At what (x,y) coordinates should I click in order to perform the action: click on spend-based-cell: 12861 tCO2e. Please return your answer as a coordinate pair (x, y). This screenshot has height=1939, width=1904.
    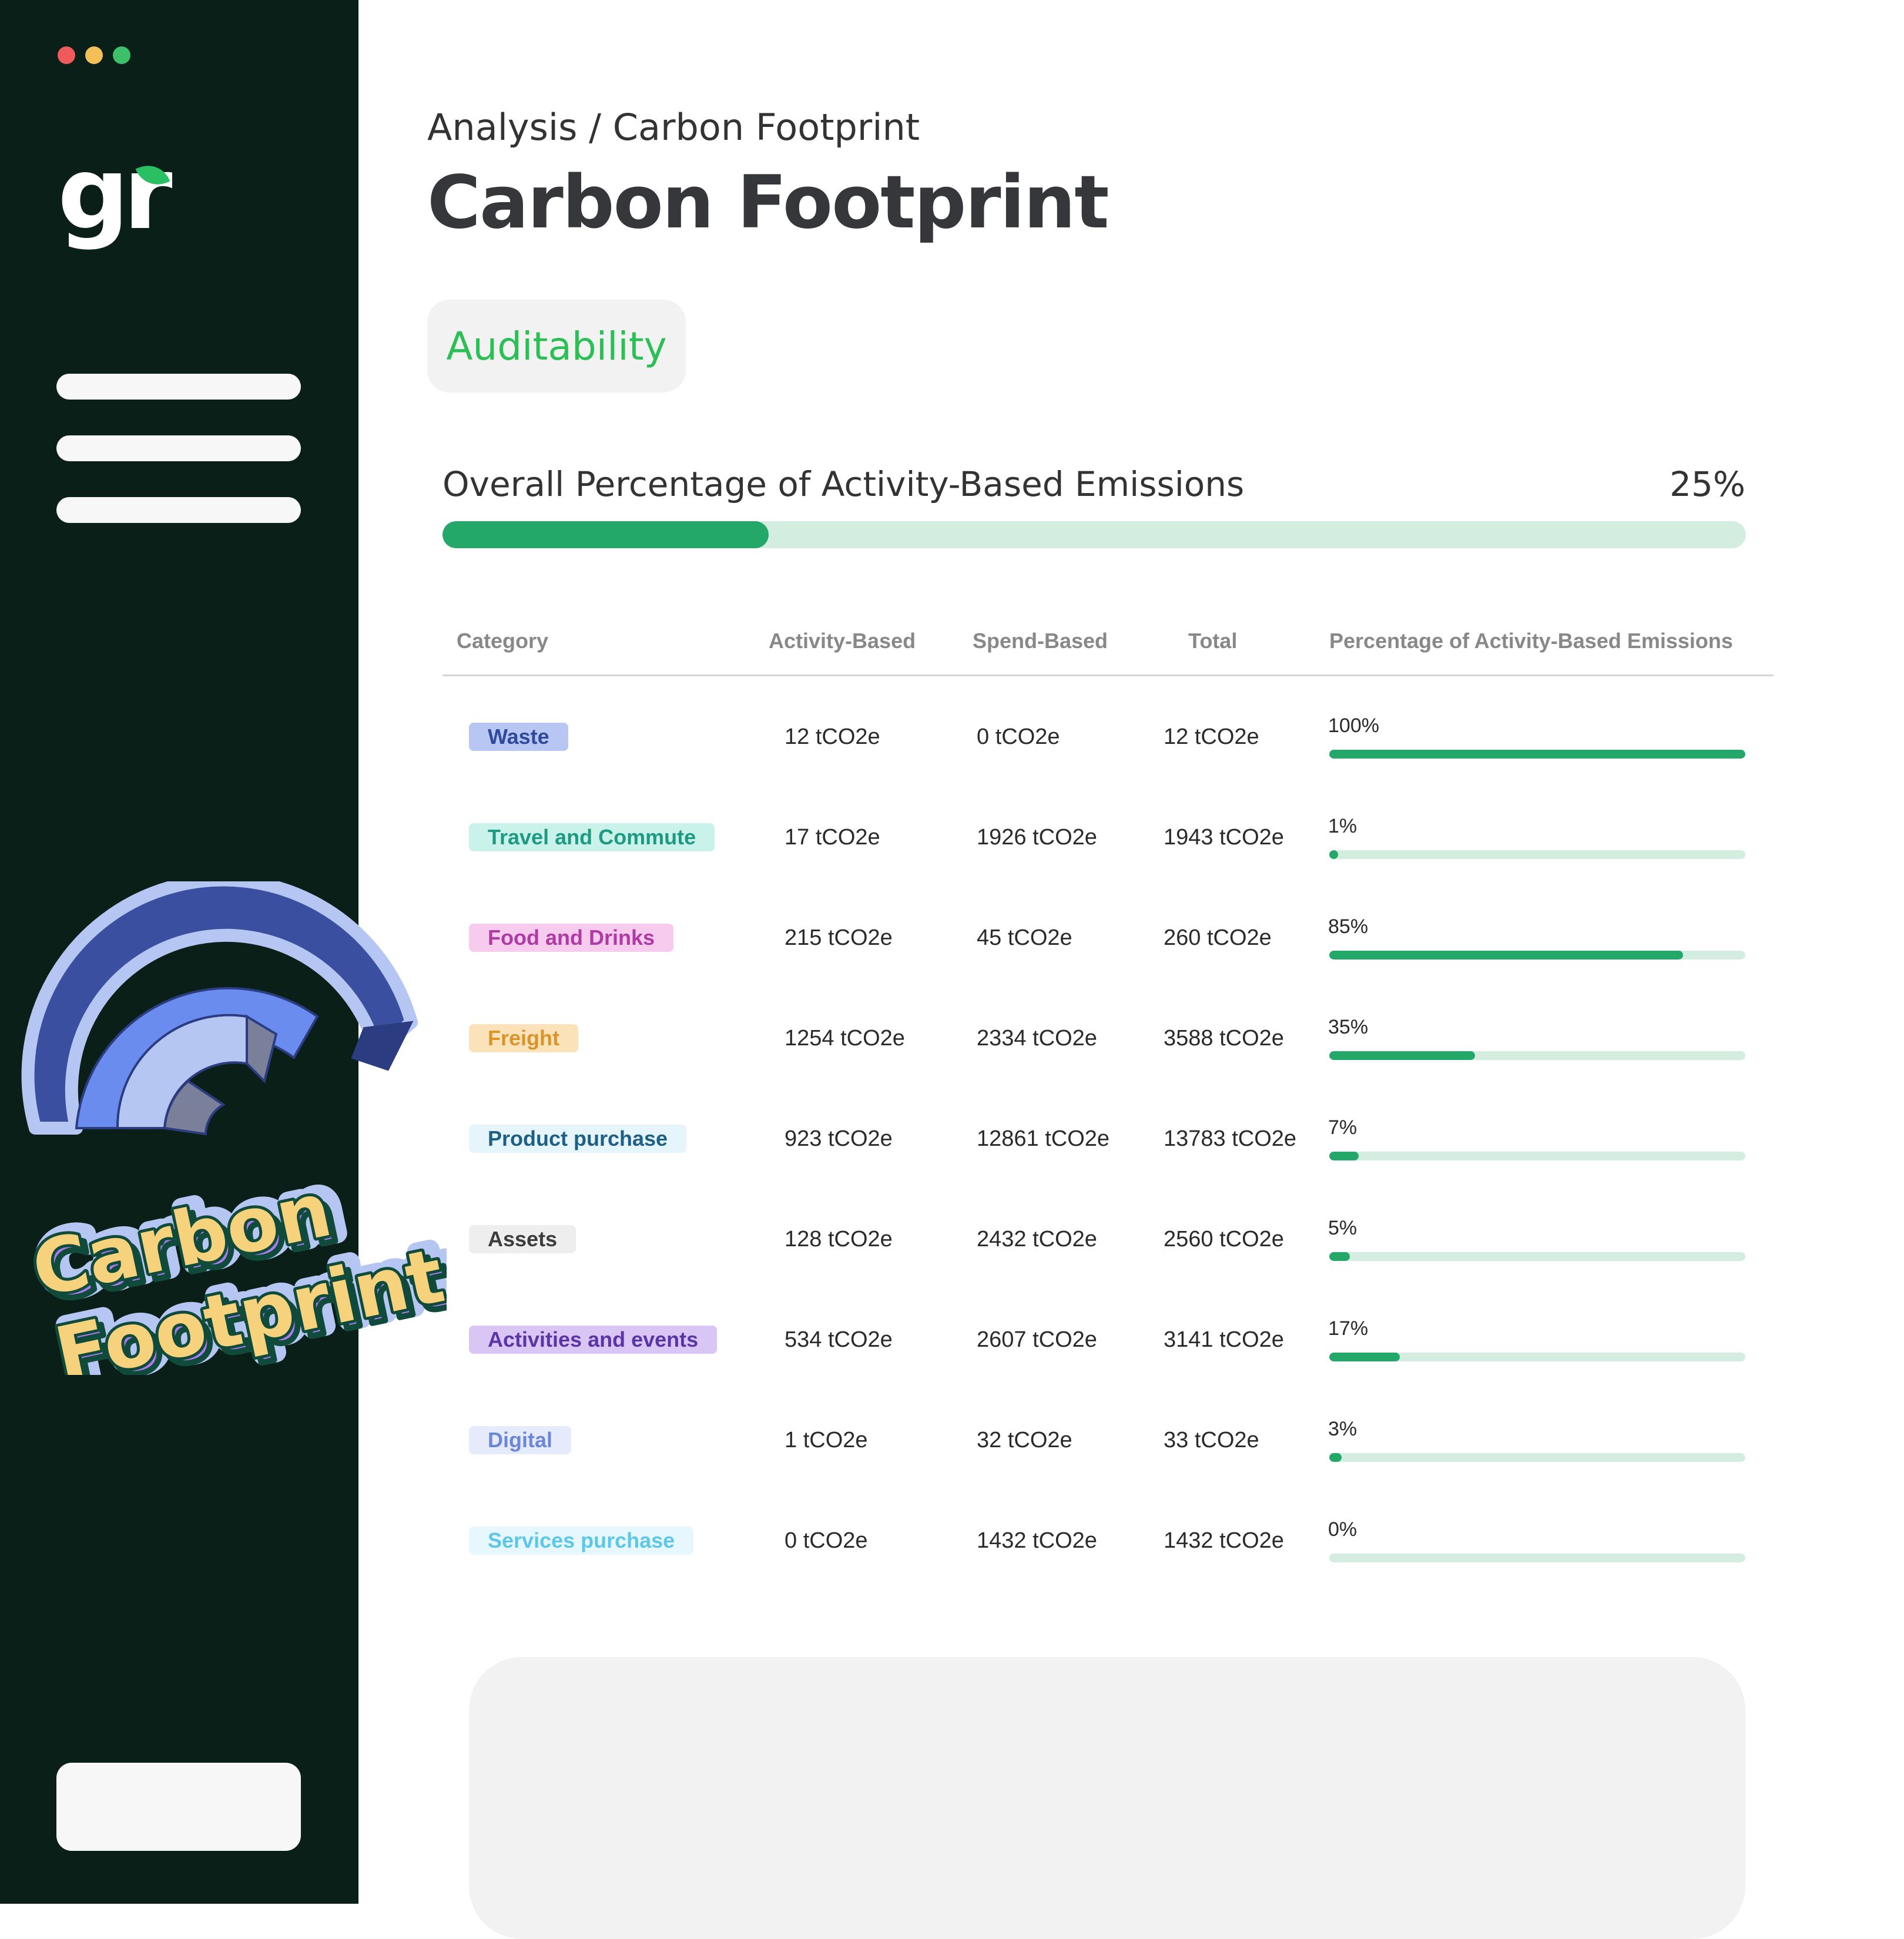
    Looking at the image, I should click on (1043, 1138).